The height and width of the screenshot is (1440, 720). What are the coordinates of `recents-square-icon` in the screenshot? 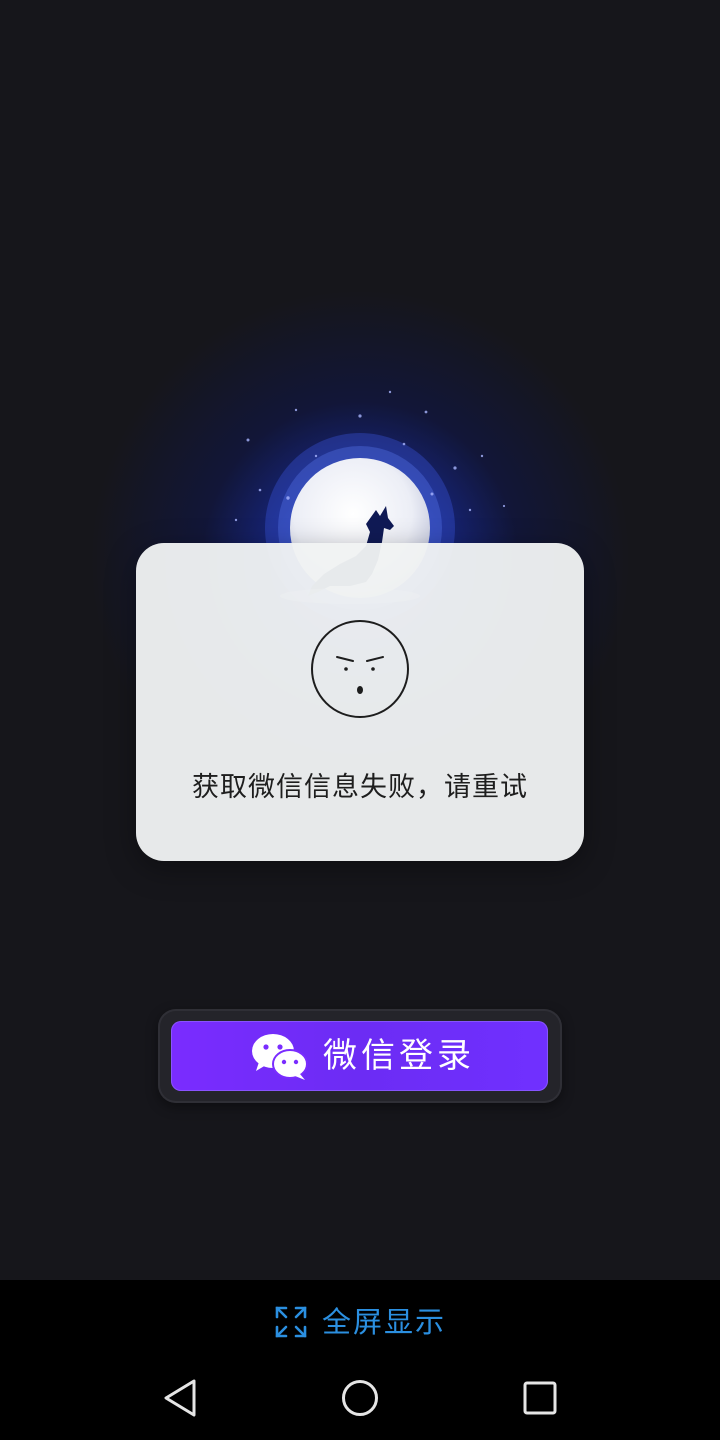 It's located at (540, 1398).